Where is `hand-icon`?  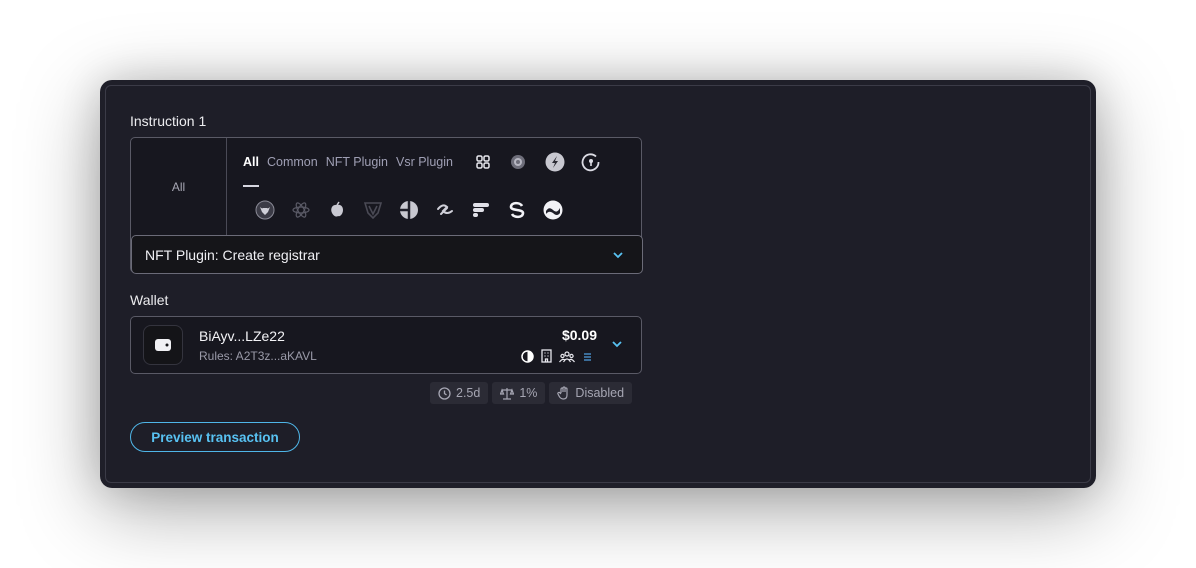 hand-icon is located at coordinates (563, 393).